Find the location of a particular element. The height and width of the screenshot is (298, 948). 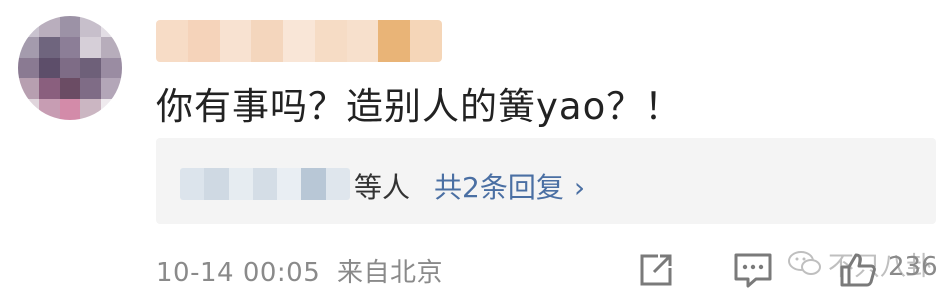

view-replies-label: 共2条回复 is located at coordinates (499, 187).